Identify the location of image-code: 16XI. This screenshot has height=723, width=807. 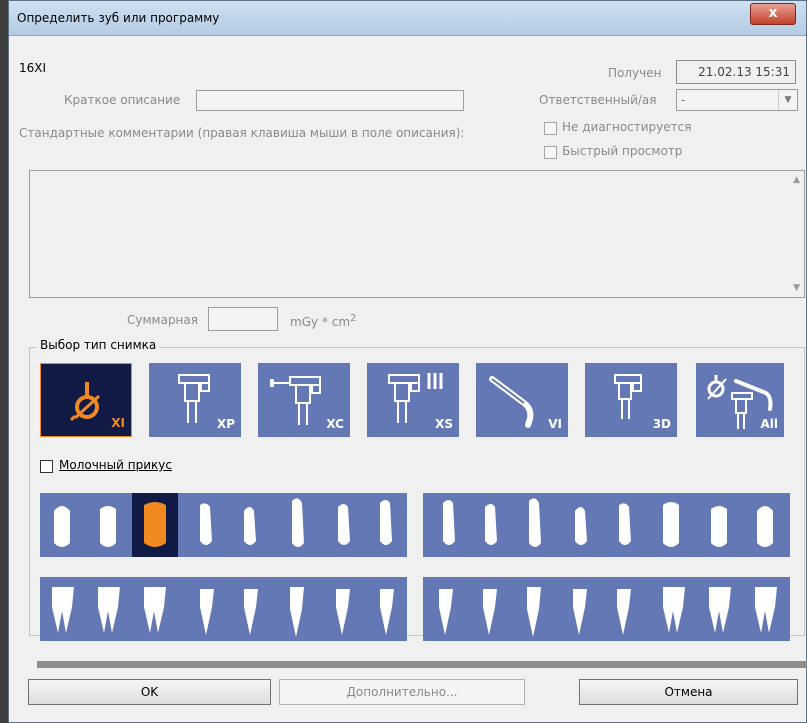
(33, 68).